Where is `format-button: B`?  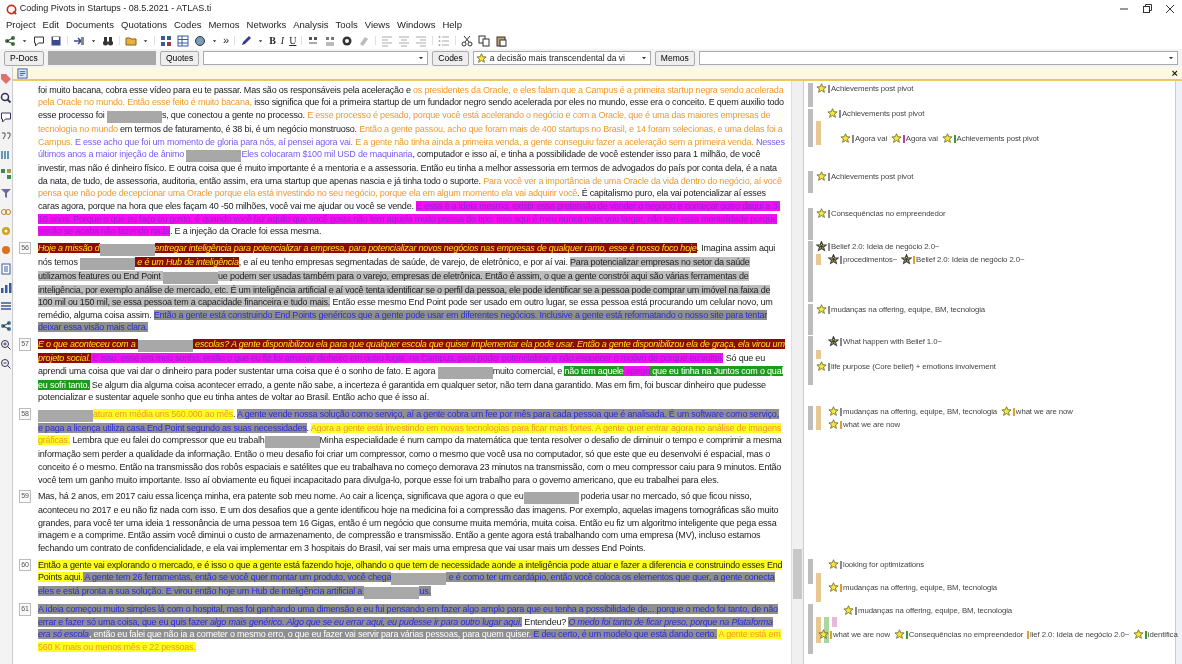
format-button: B is located at coordinates (272, 40).